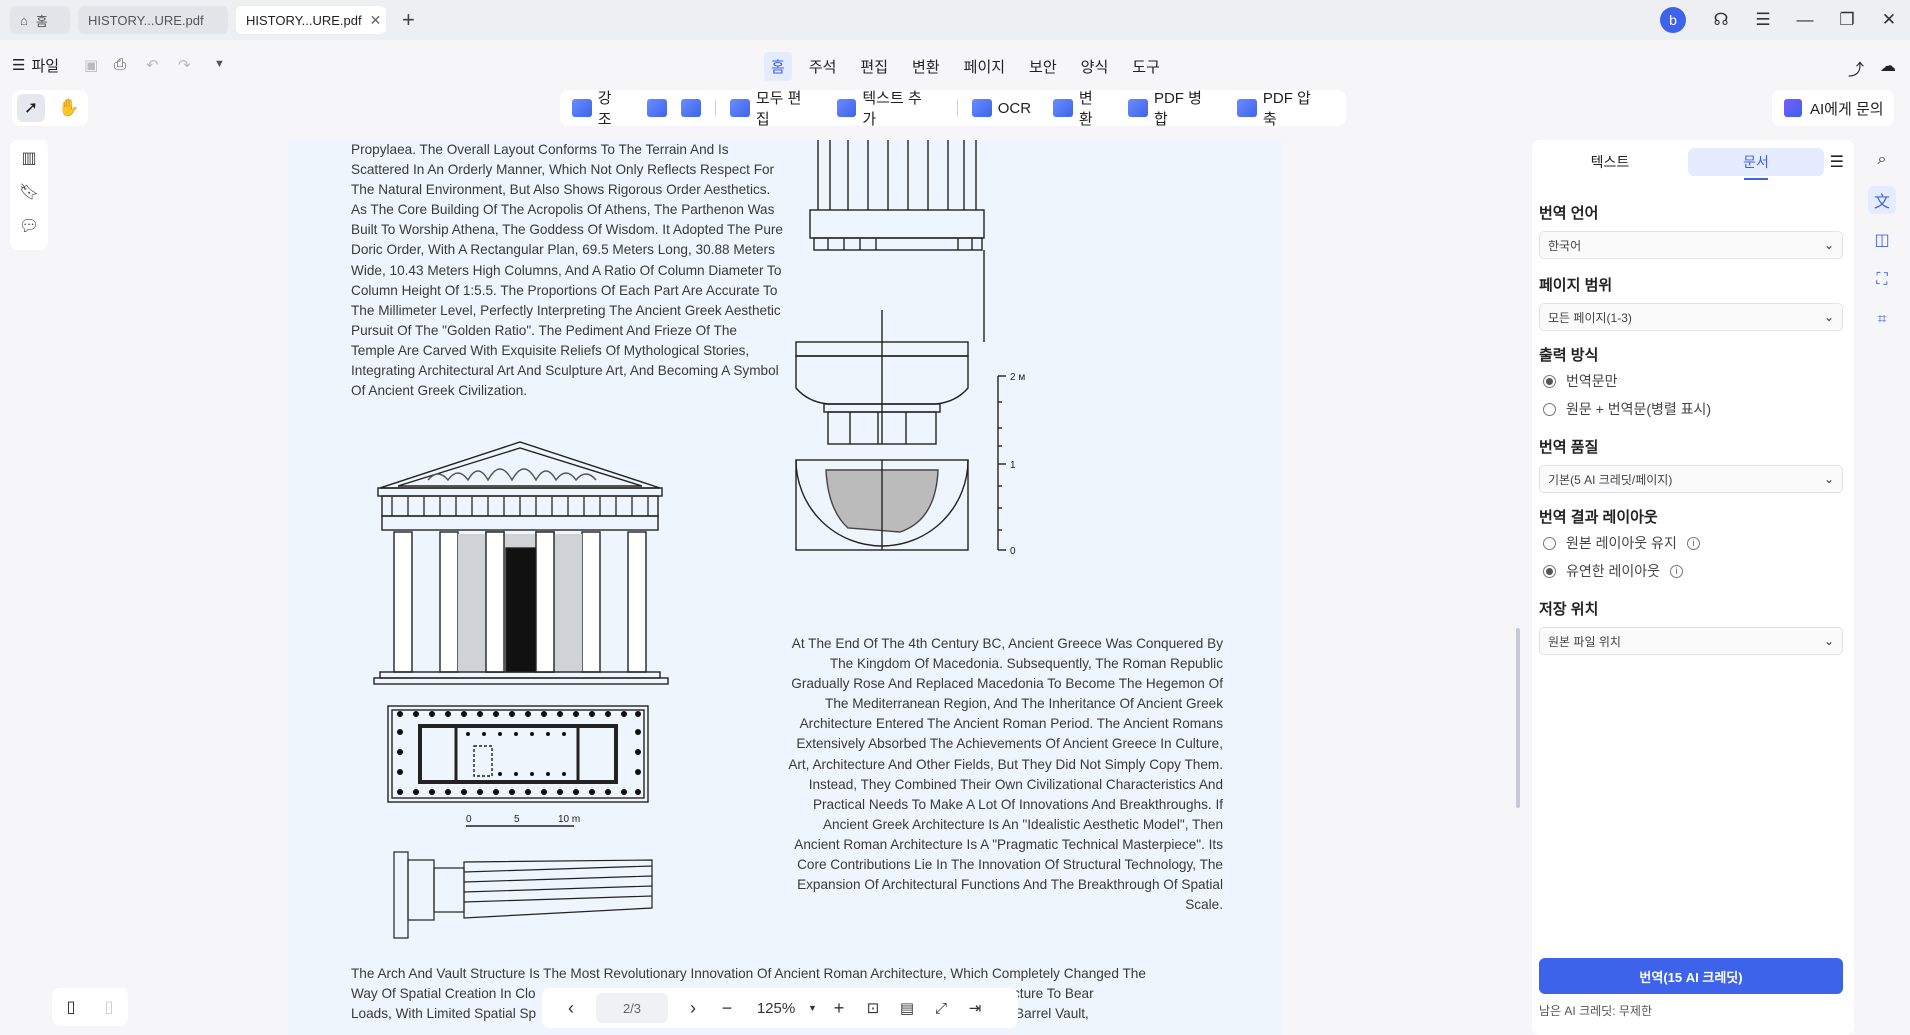 The height and width of the screenshot is (1035, 1910). Describe the element at coordinates (1085, 109) in the screenshot. I see `convert-label: 변환` at that location.